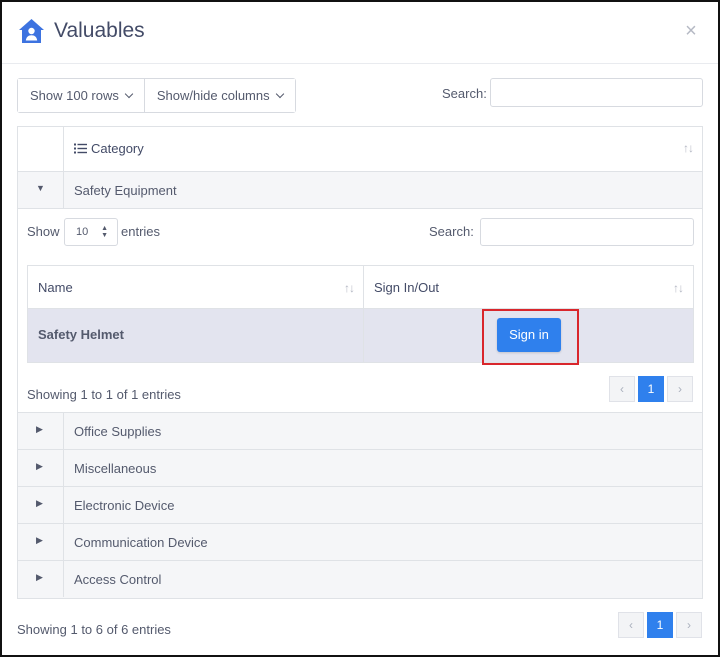 The image size is (720, 657). Describe the element at coordinates (74, 95) in the screenshot. I see `show-rows-label: Show 100 rows` at that location.